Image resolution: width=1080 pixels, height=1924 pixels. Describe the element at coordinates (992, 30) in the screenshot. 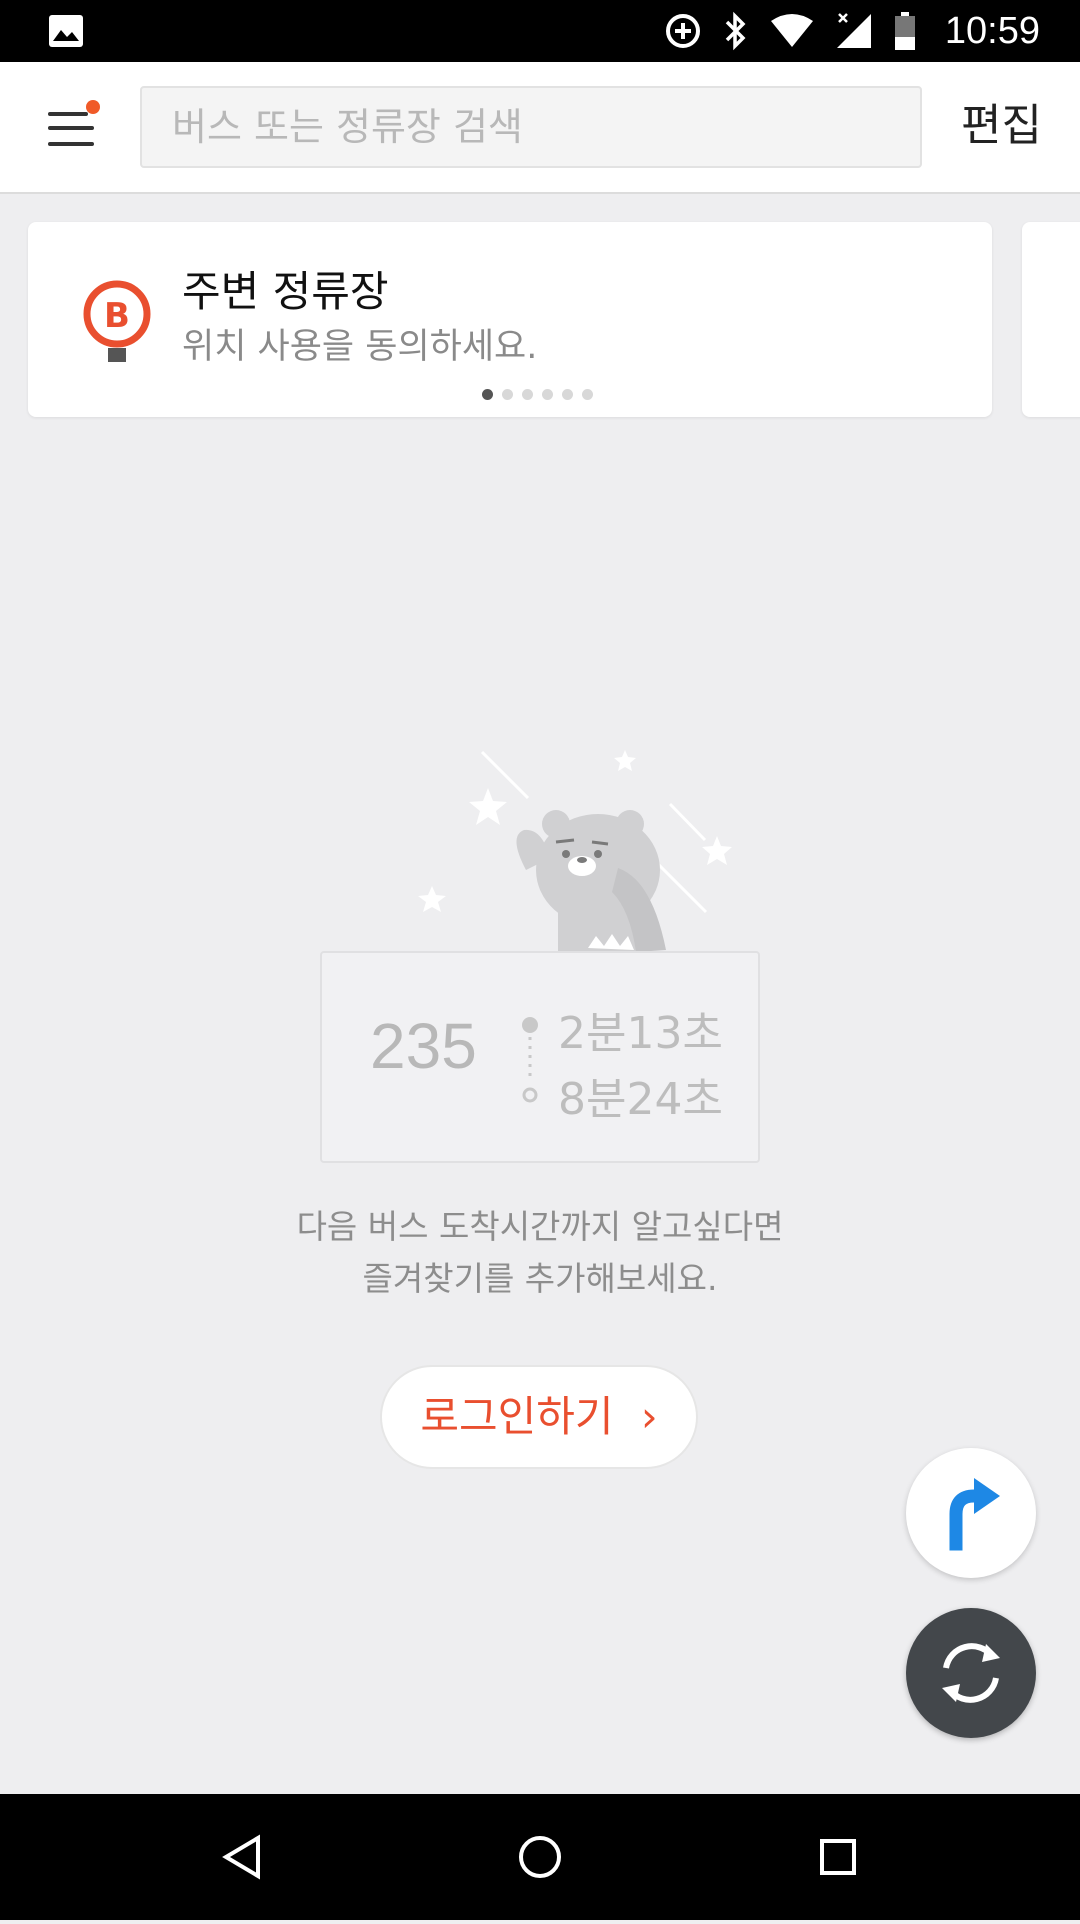

I see `clock: 10:59` at that location.